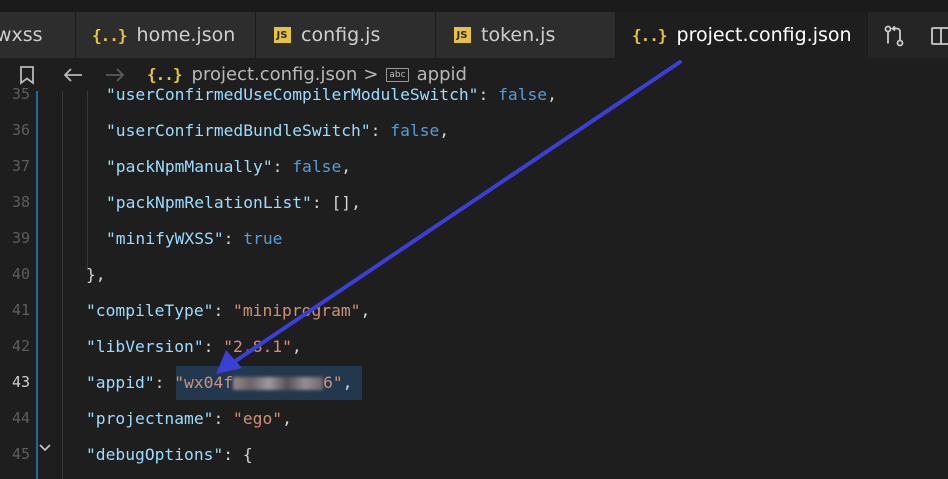  I want to click on line-number: 39, so click(20, 238).